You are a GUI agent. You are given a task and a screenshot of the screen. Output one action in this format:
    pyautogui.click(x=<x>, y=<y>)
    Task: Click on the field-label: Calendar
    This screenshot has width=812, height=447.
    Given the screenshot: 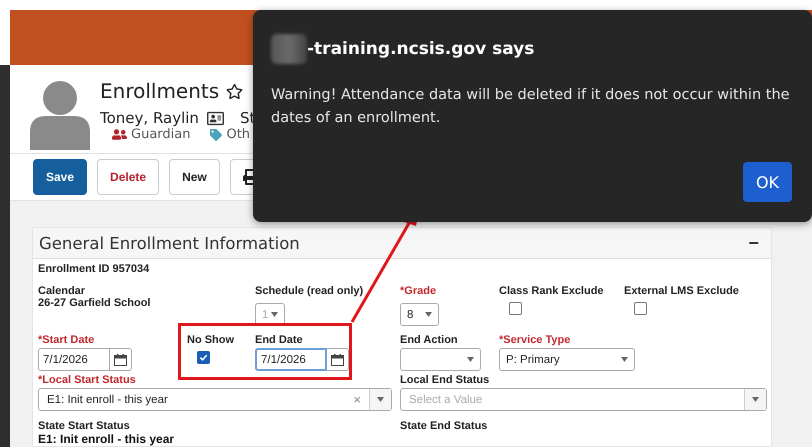 What is the action you would take?
    pyautogui.click(x=62, y=291)
    